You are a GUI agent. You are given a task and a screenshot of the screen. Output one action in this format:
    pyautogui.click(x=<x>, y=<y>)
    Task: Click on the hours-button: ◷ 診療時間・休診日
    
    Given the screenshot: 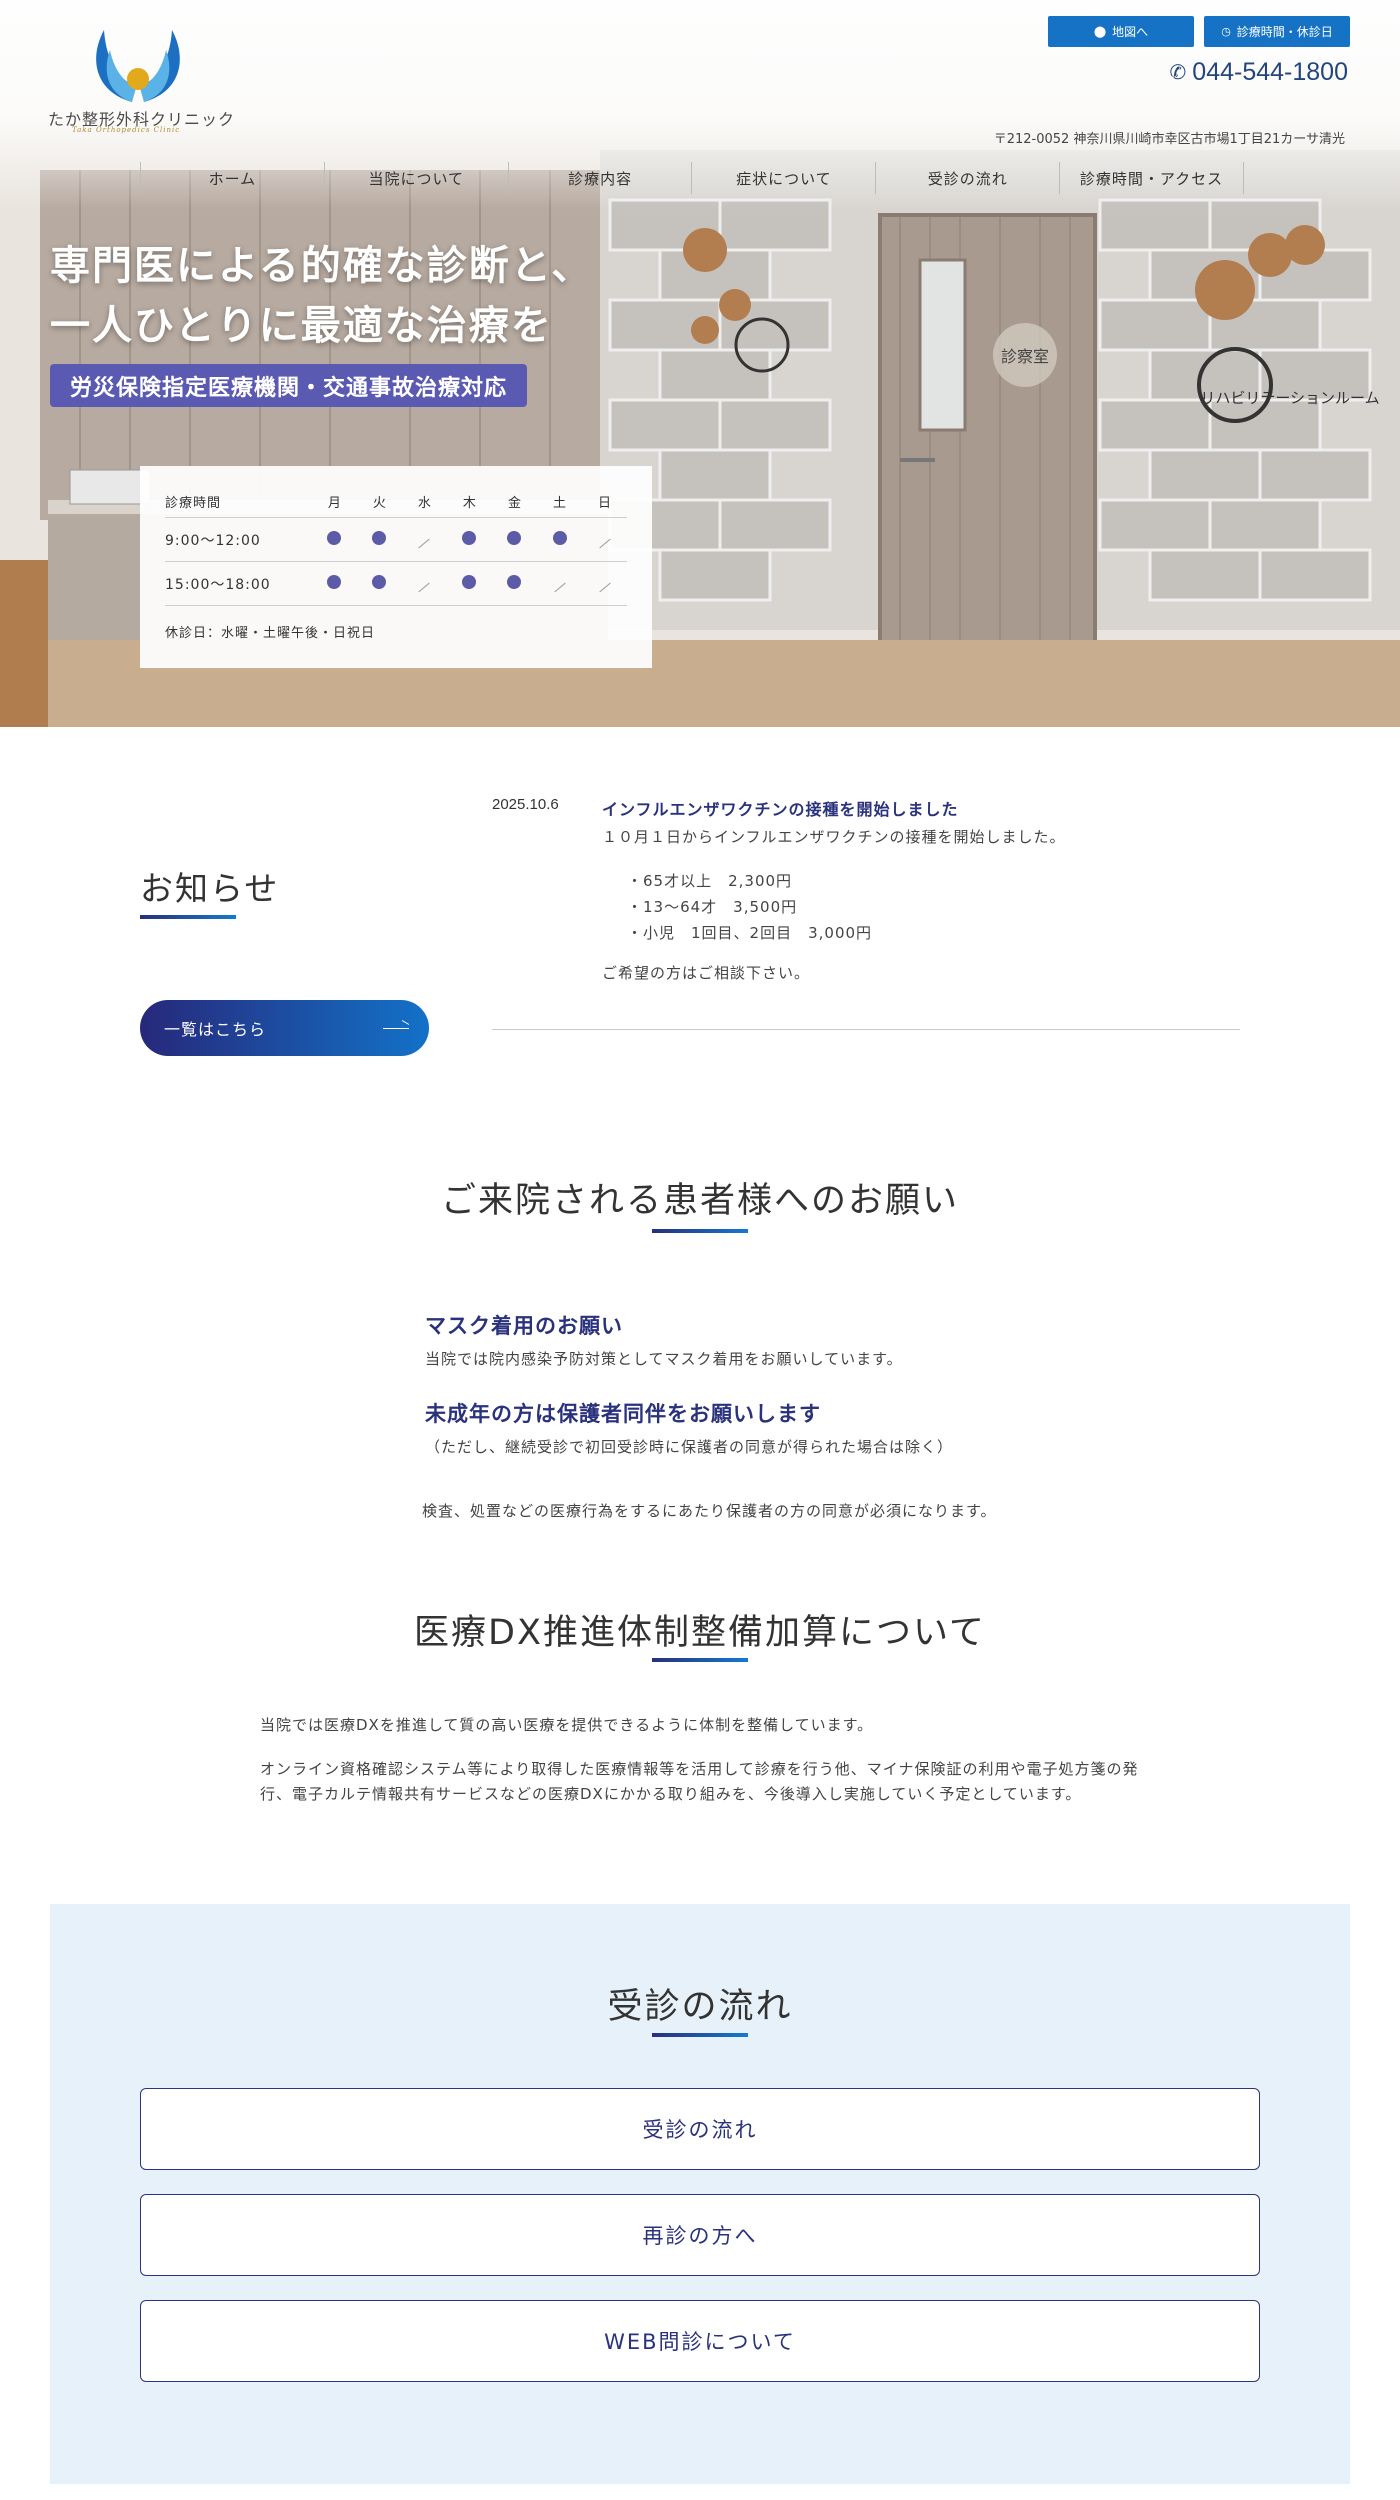 What is the action you would take?
    pyautogui.click(x=1277, y=31)
    